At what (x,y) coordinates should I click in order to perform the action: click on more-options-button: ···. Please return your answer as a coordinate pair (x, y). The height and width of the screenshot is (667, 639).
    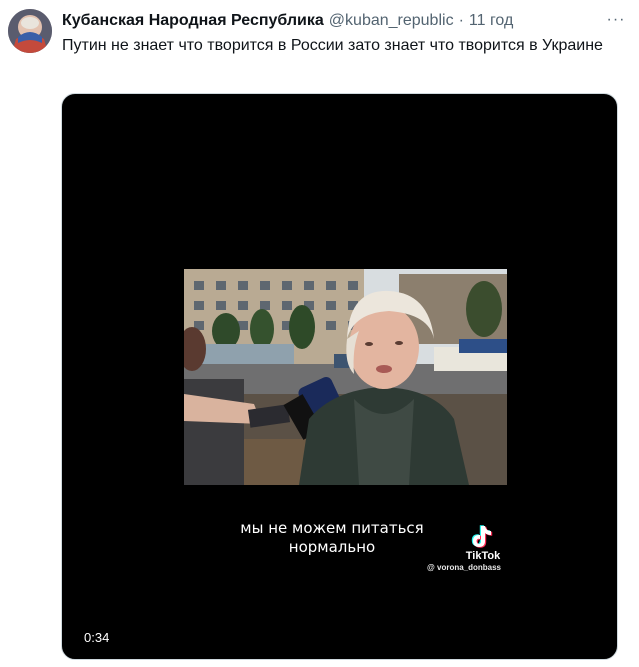
    Looking at the image, I should click on (616, 20).